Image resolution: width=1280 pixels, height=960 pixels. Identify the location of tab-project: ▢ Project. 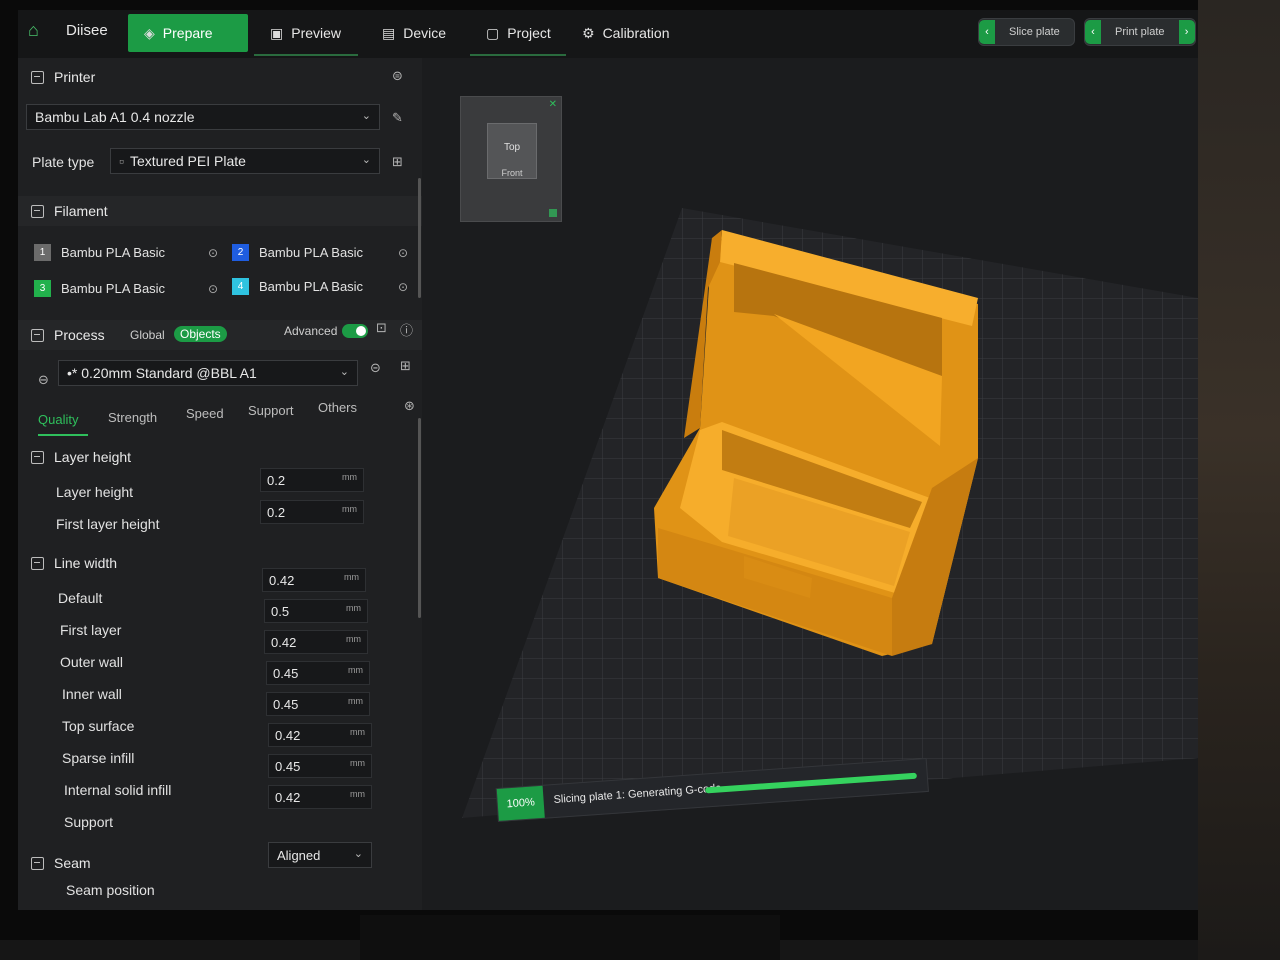
(518, 33).